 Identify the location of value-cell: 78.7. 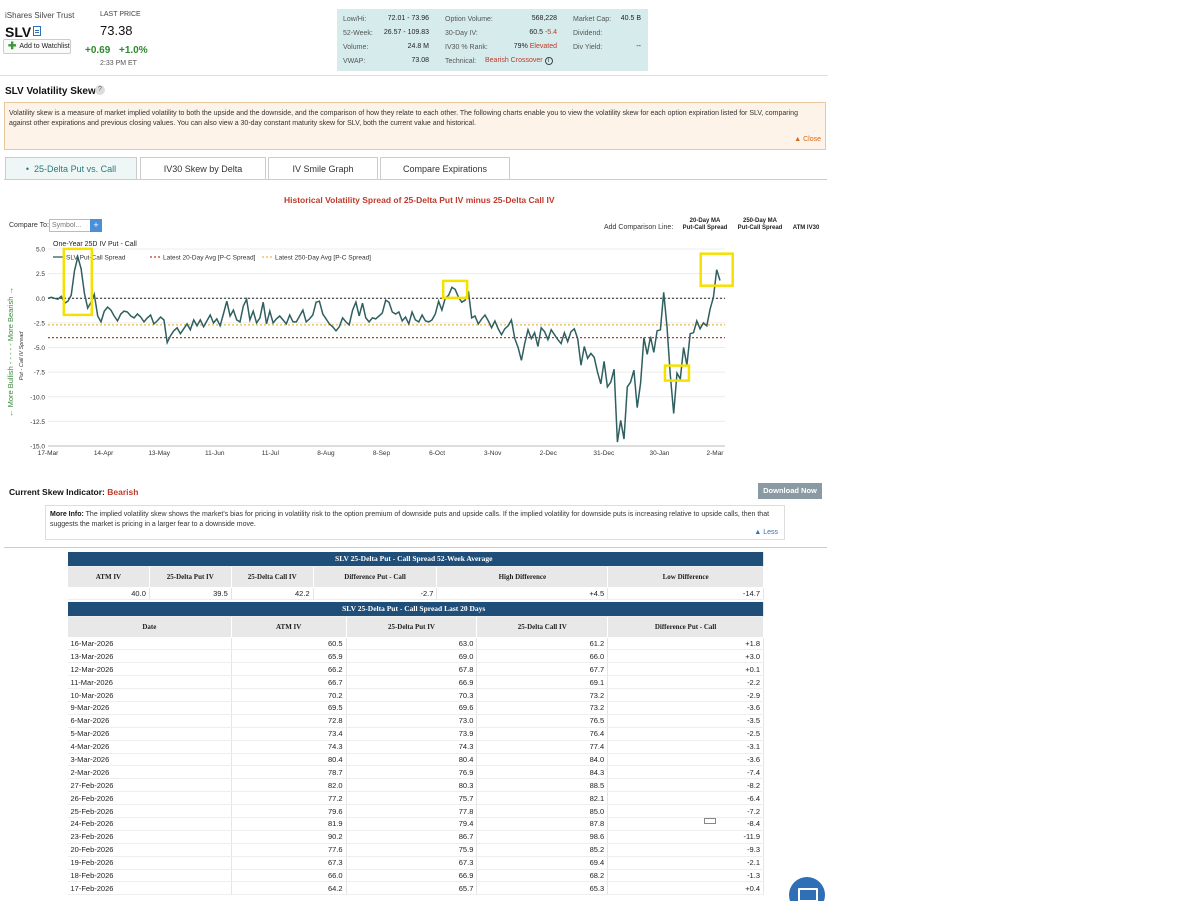
(289, 772).